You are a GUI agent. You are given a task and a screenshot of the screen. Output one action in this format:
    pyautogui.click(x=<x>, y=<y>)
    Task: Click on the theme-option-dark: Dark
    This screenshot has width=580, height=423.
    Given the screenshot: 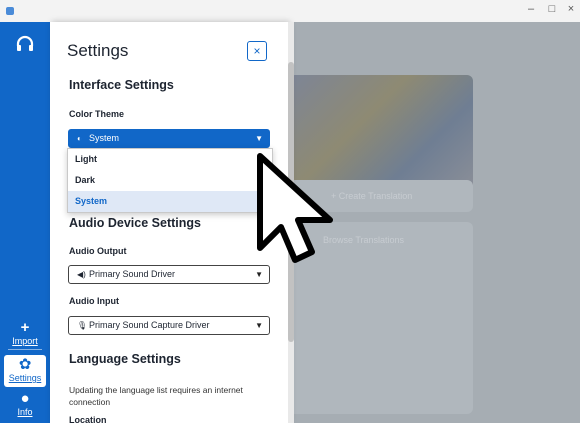 What is the action you would take?
    pyautogui.click(x=170, y=180)
    